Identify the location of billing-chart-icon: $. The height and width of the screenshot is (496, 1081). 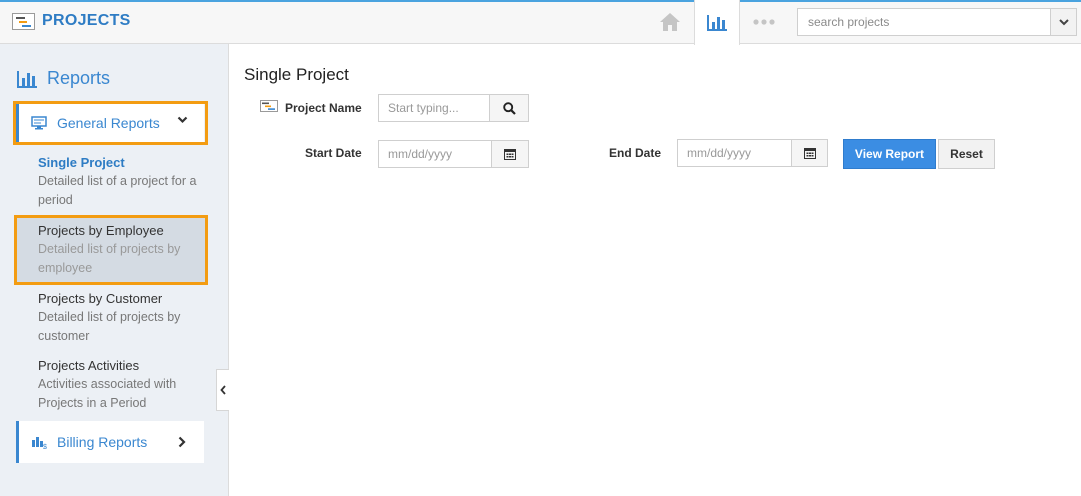
(39, 443).